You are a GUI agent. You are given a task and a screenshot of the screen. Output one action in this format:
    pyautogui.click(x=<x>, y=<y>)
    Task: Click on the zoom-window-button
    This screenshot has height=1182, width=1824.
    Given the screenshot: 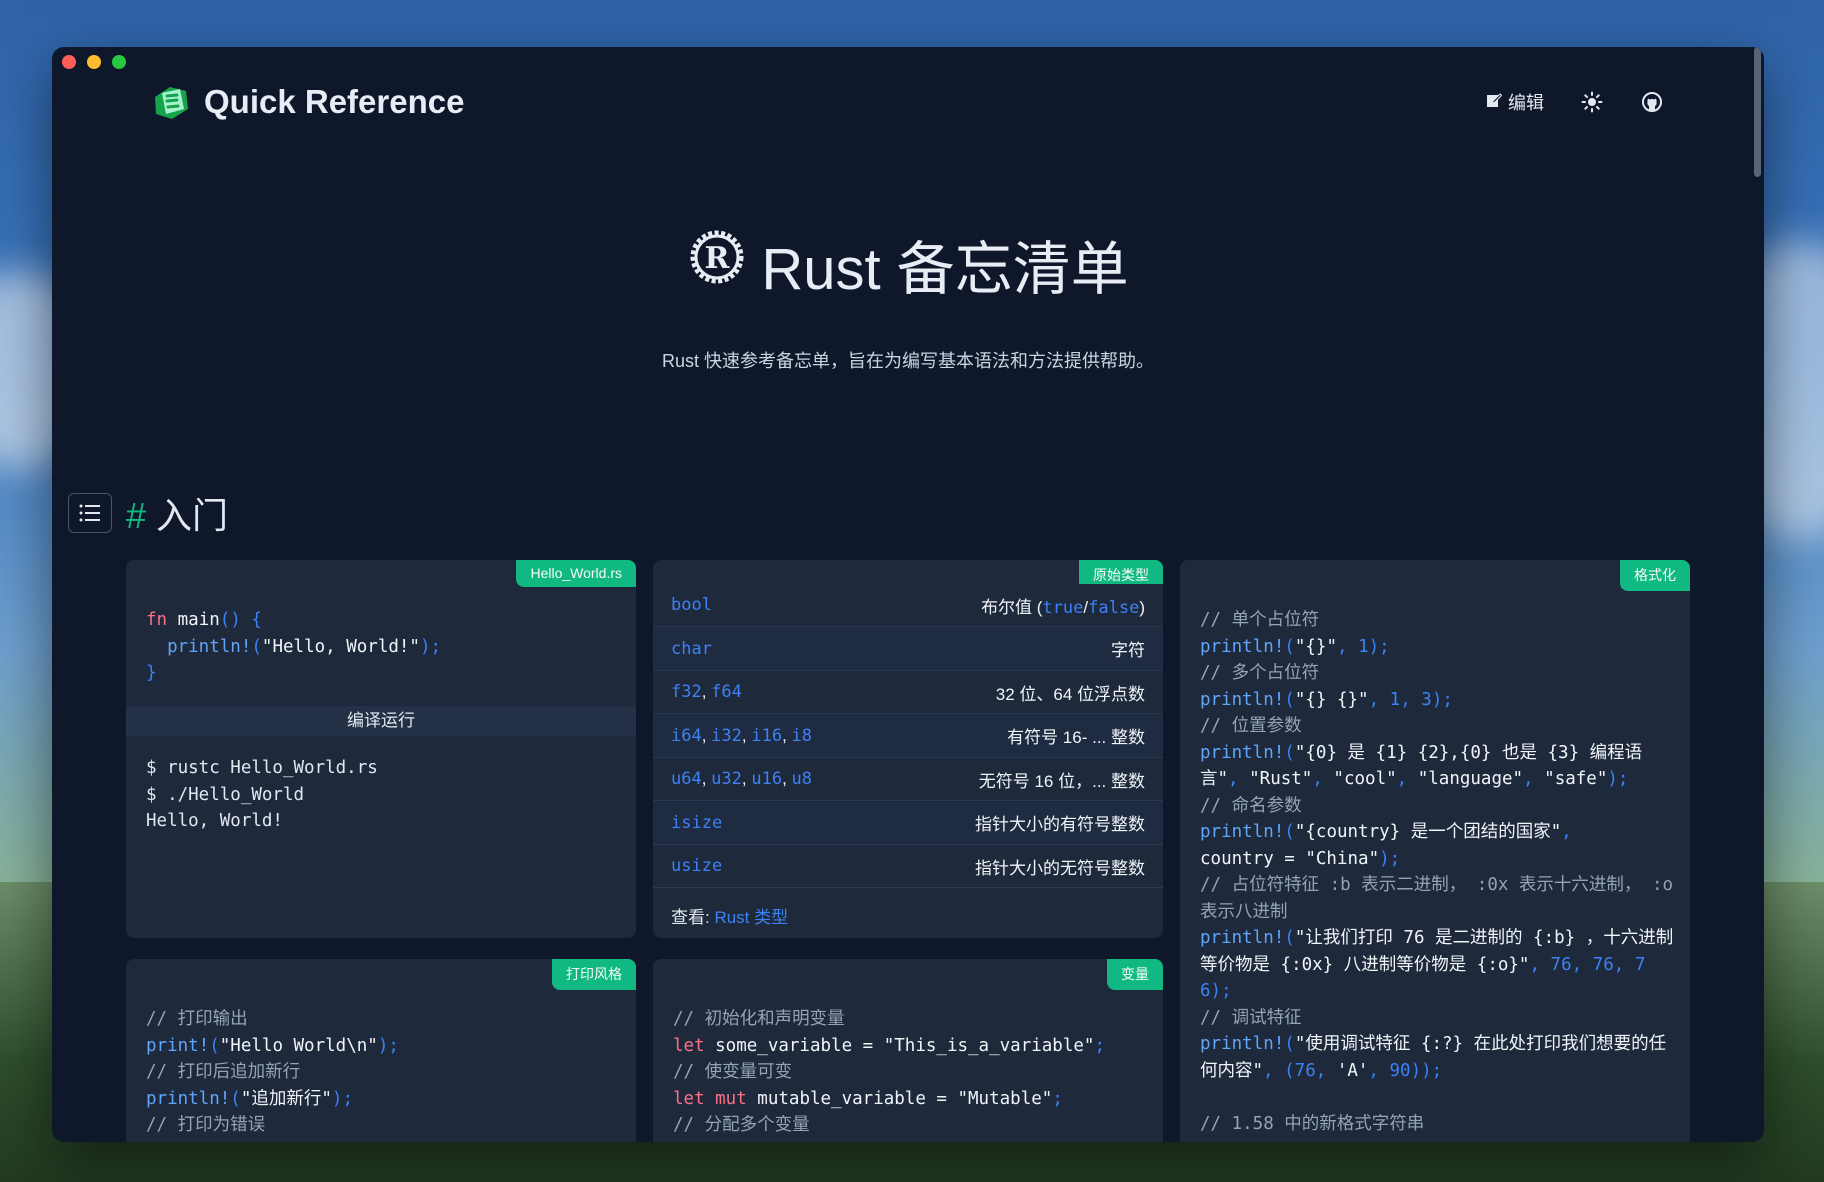 What is the action you would take?
    pyautogui.click(x=119, y=62)
    